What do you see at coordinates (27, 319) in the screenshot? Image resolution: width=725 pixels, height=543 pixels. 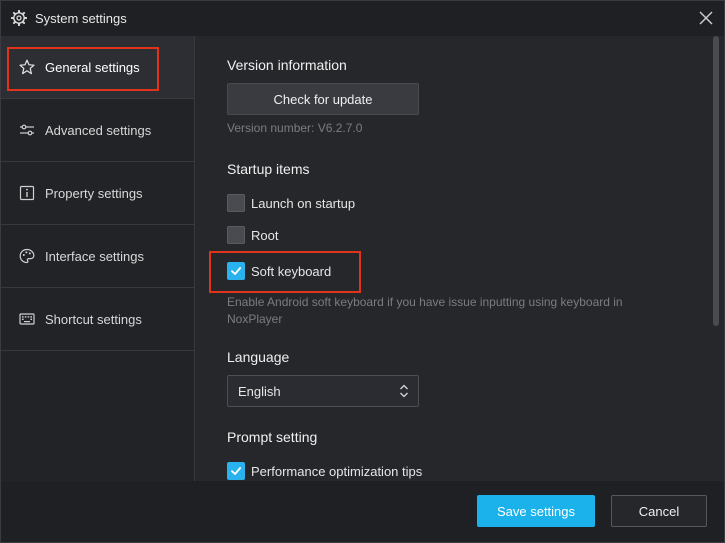 I see `keyboard-icon` at bounding box center [27, 319].